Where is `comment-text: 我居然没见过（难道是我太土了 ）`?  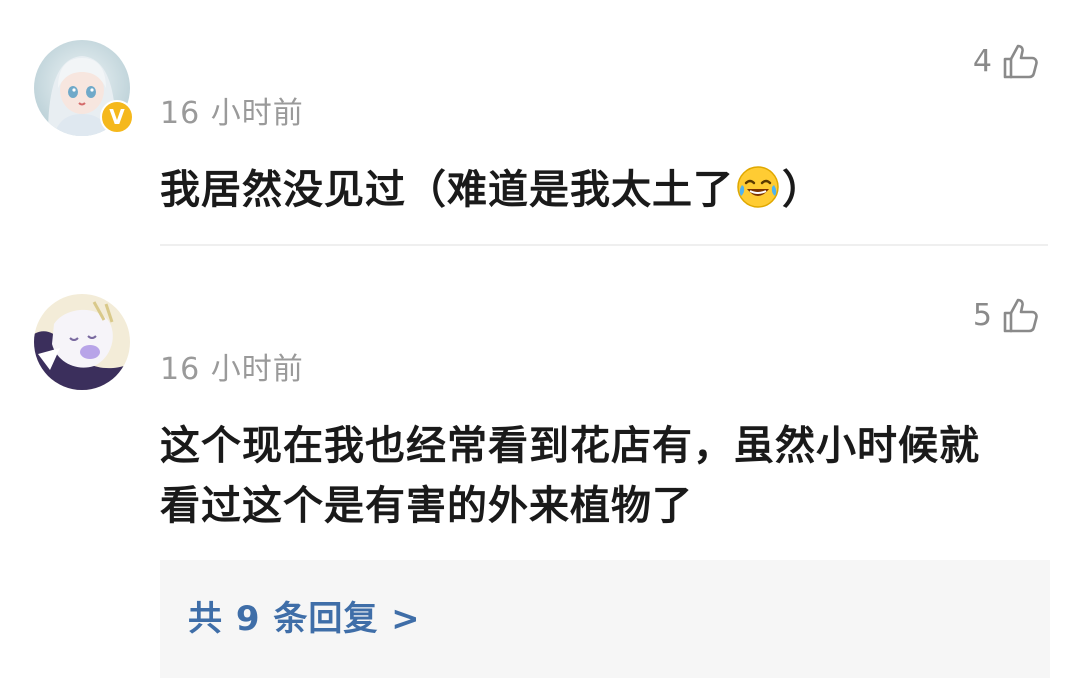 comment-text: 我居然没见过（难道是我太土了 ） is located at coordinates (590, 190).